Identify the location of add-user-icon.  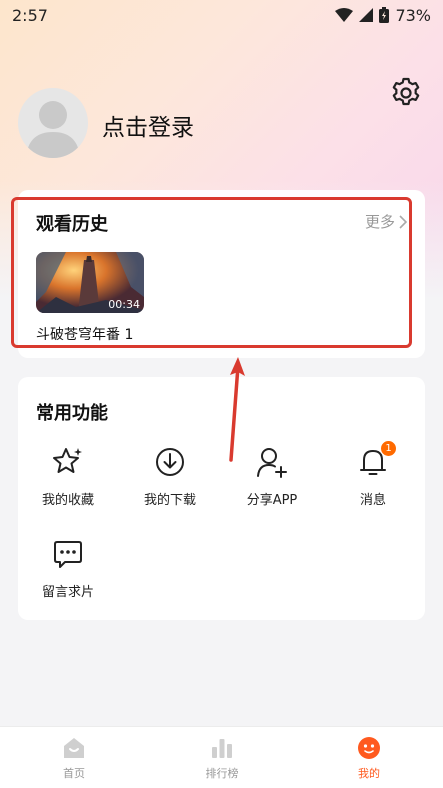
(272, 463).